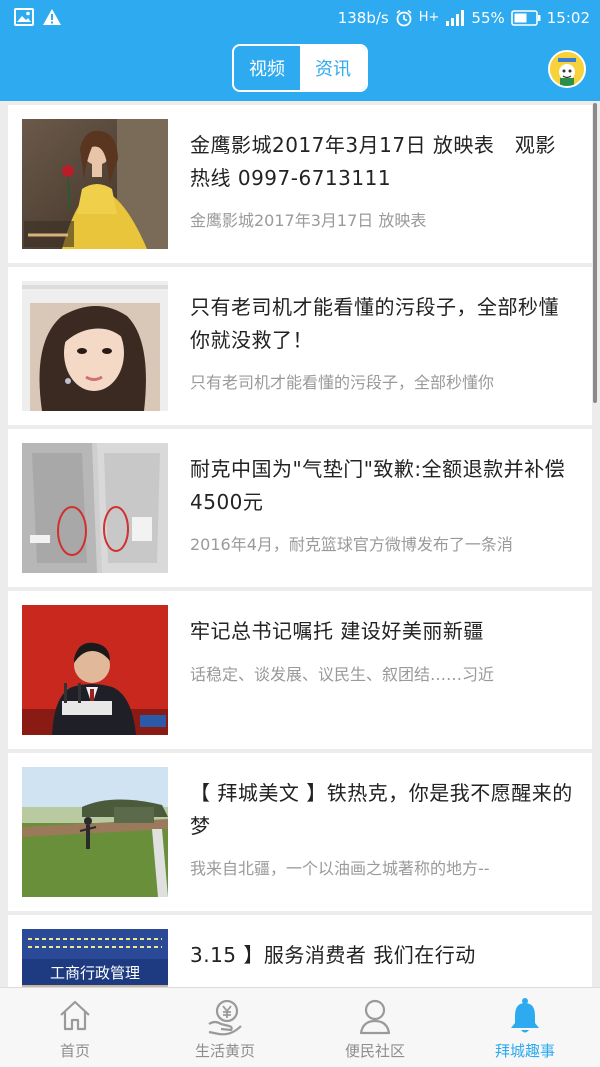 This screenshot has width=600, height=1067. Describe the element at coordinates (95, 346) in the screenshot. I see `portrait-thumbnail` at that location.